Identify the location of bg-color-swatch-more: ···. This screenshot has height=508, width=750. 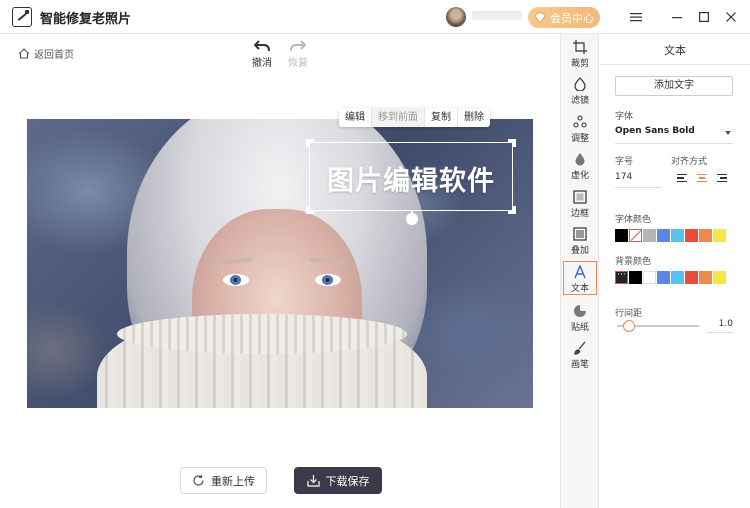
(621, 277).